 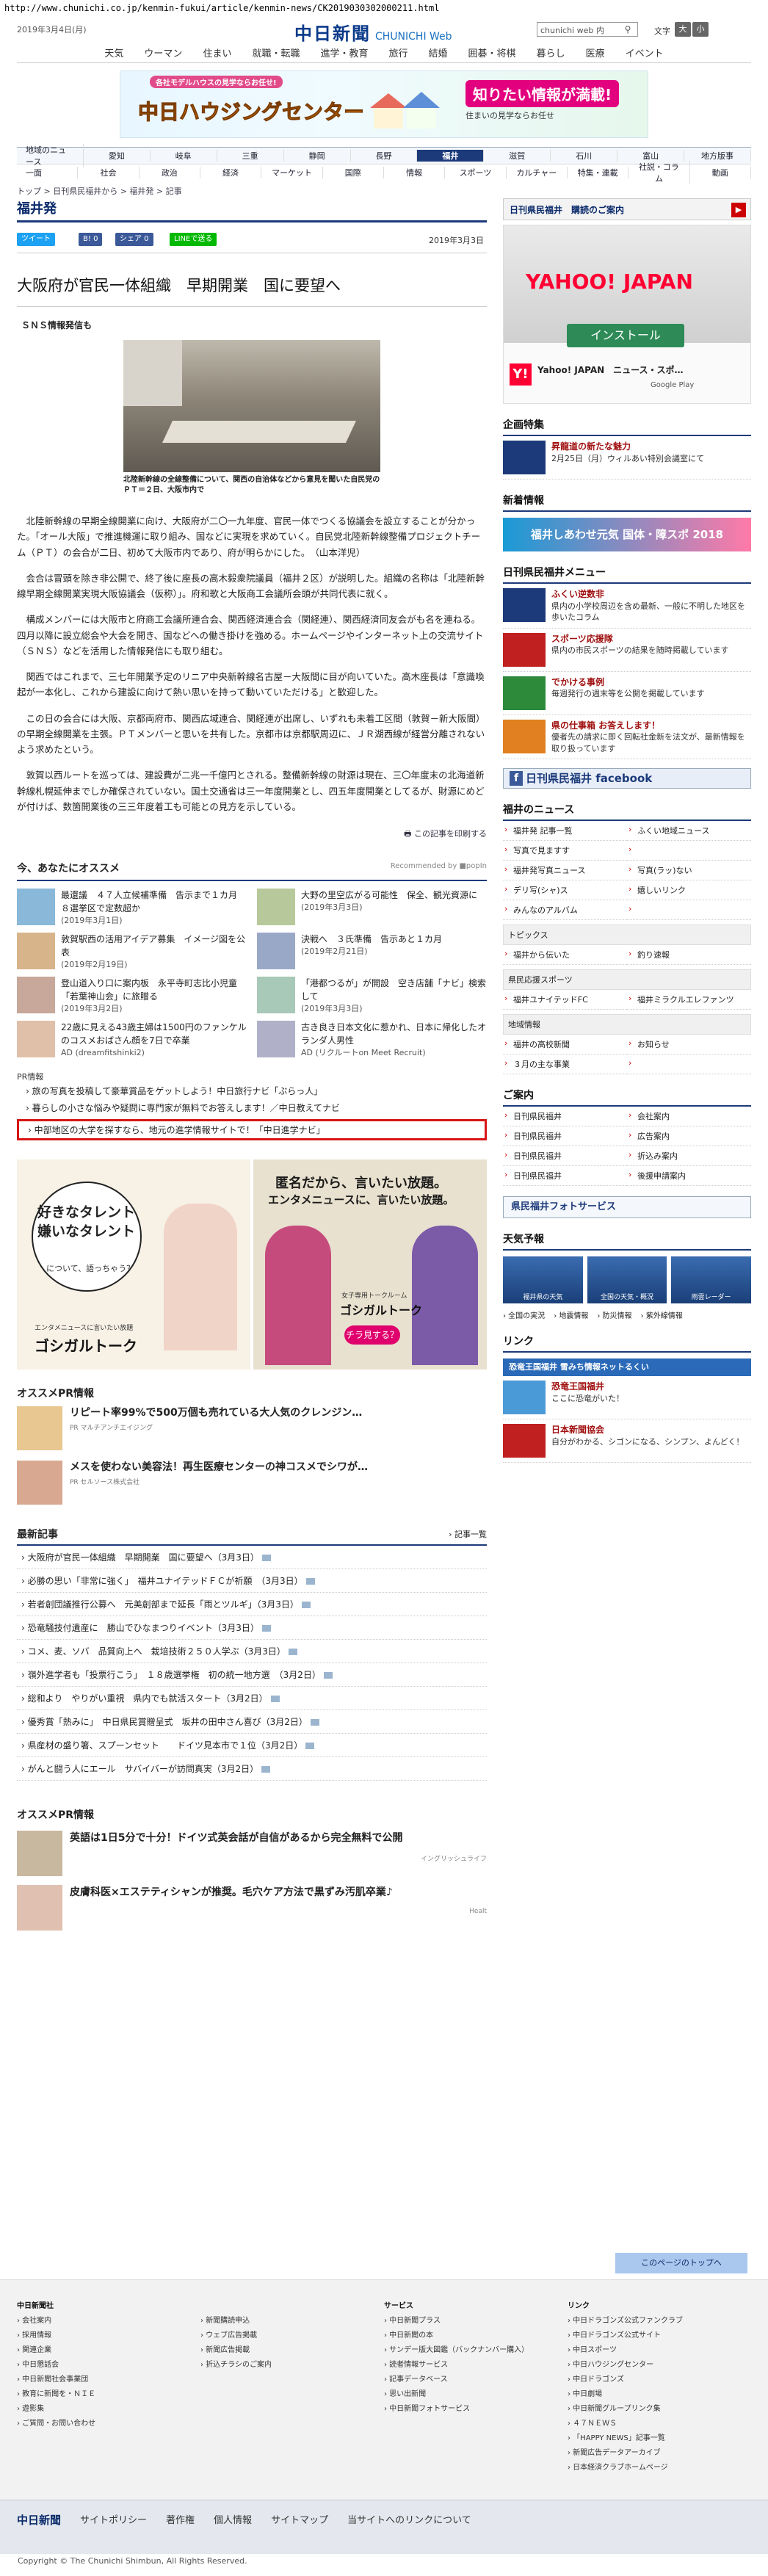 What do you see at coordinates (252, 1581) in the screenshot?
I see `latest-item: › 必勝の思い「非常に強く」 福井ユナイテッドＦＣが祈願 （3月3日）` at bounding box center [252, 1581].